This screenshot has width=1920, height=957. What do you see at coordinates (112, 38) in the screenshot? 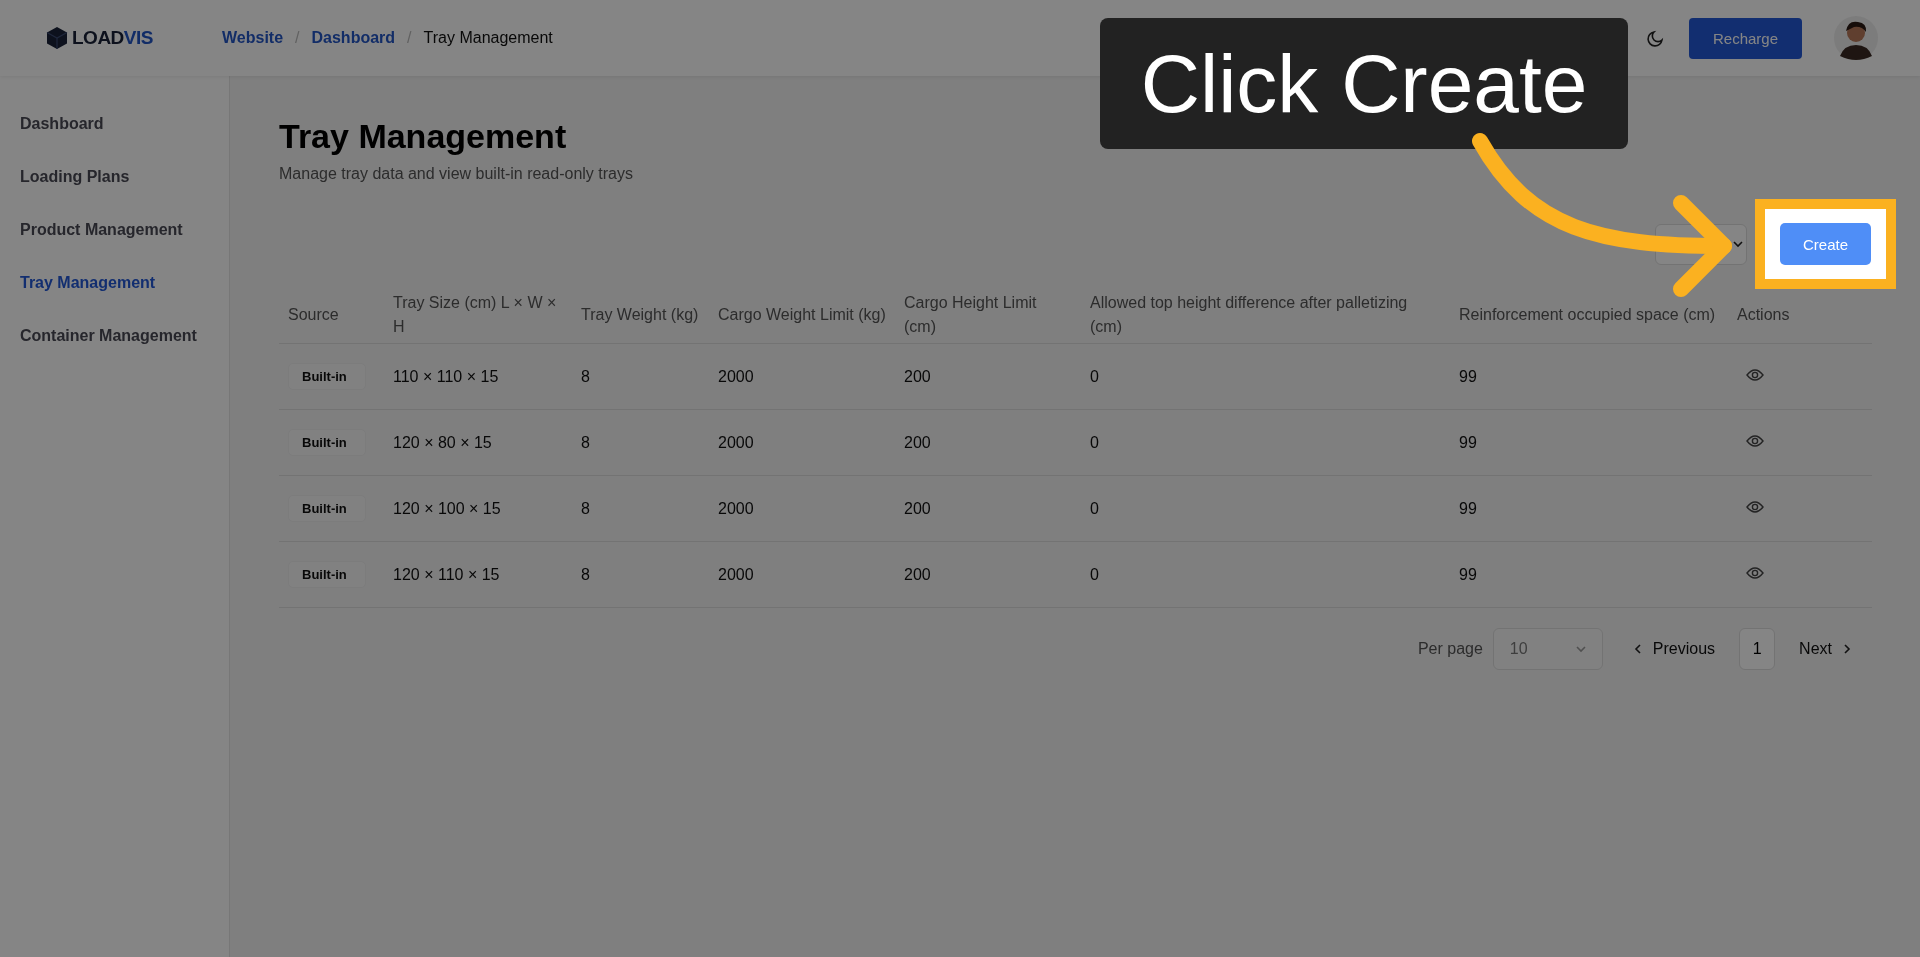
I see `logo-text: LOADVIS` at bounding box center [112, 38].